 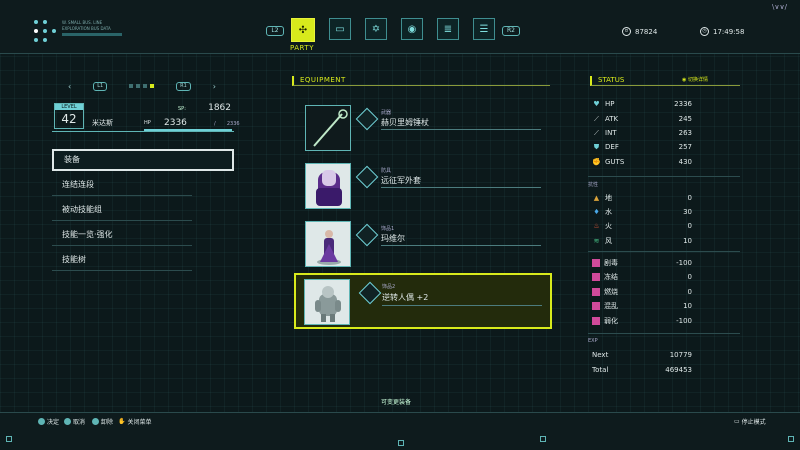 I want to click on fire-icon: ♨, so click(x=596, y=225).